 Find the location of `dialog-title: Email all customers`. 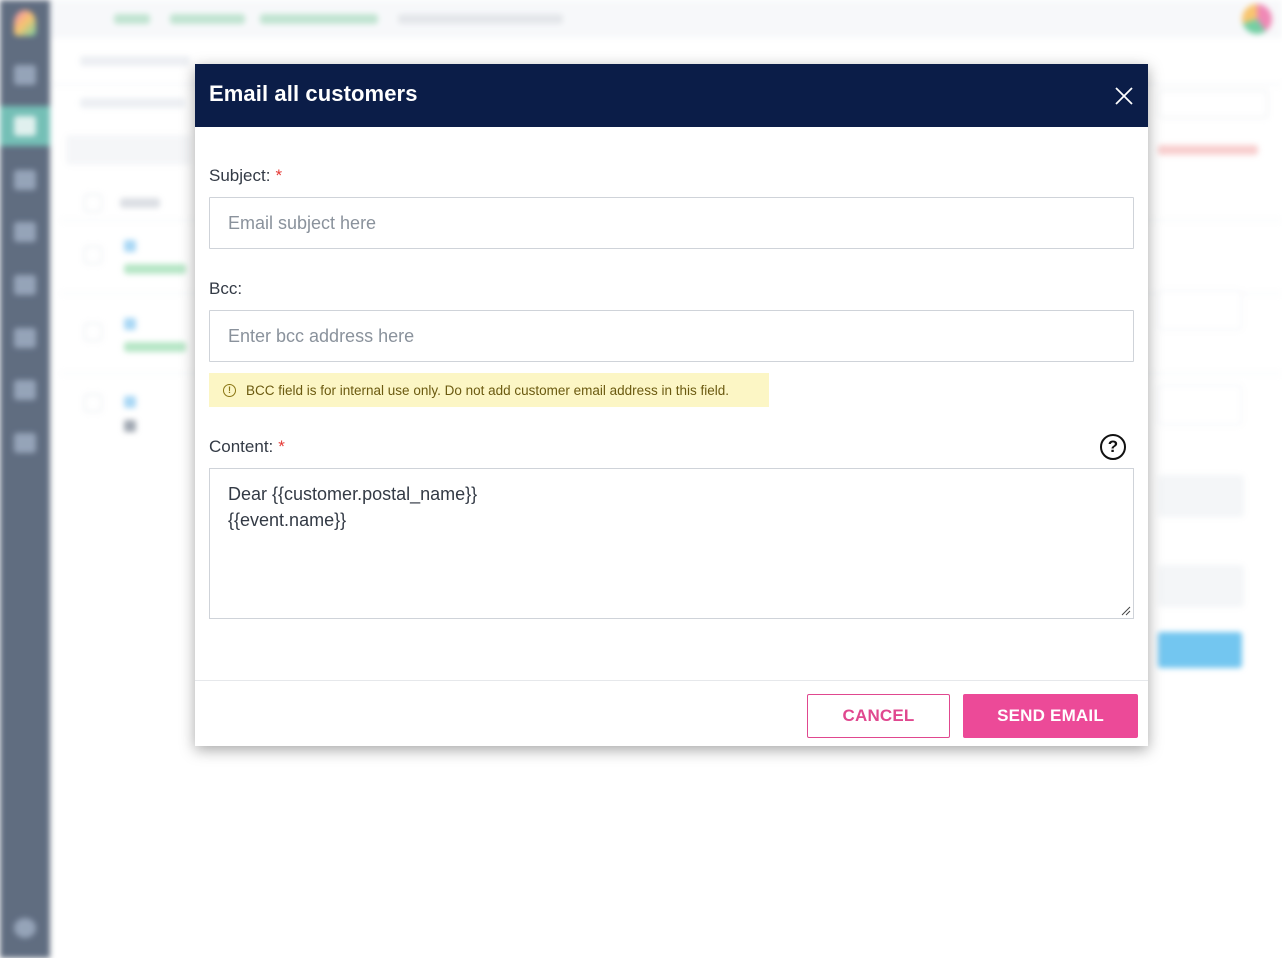

dialog-title: Email all customers is located at coordinates (313, 93).